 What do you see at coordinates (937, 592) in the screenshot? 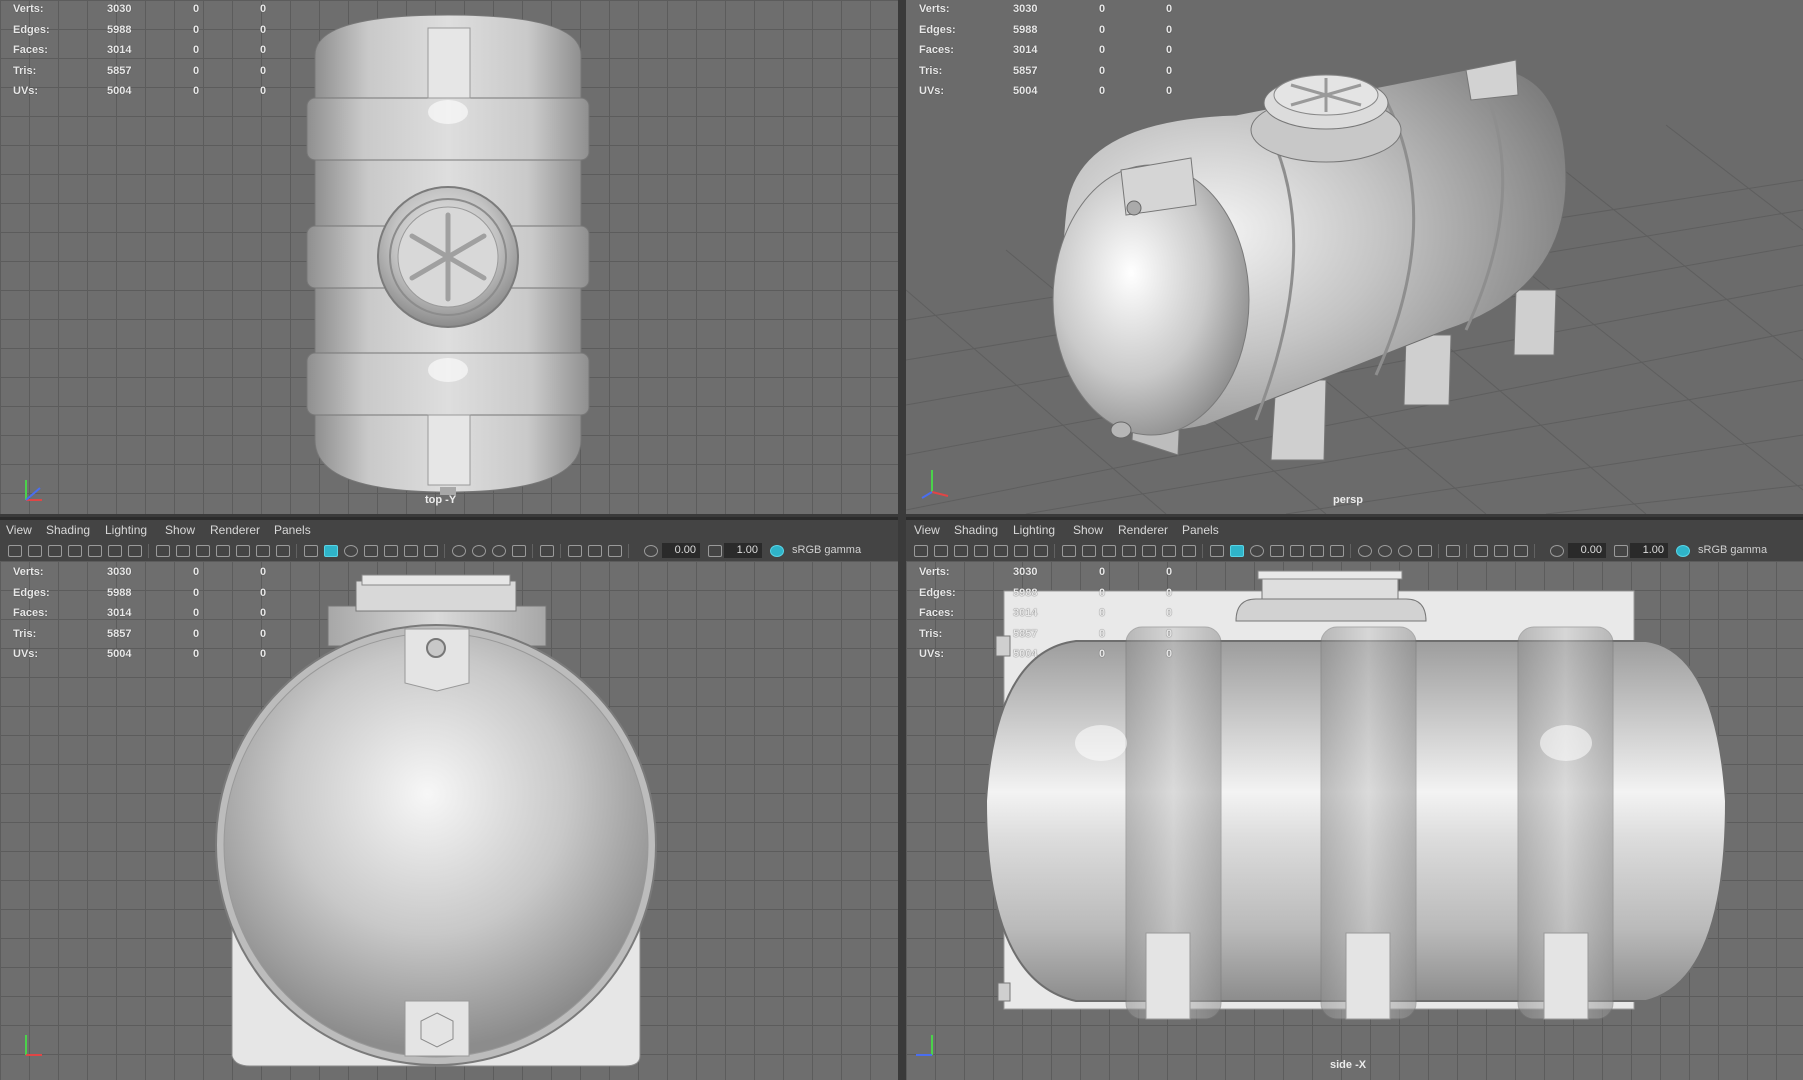
I see `stat-label: Edges:` at bounding box center [937, 592].